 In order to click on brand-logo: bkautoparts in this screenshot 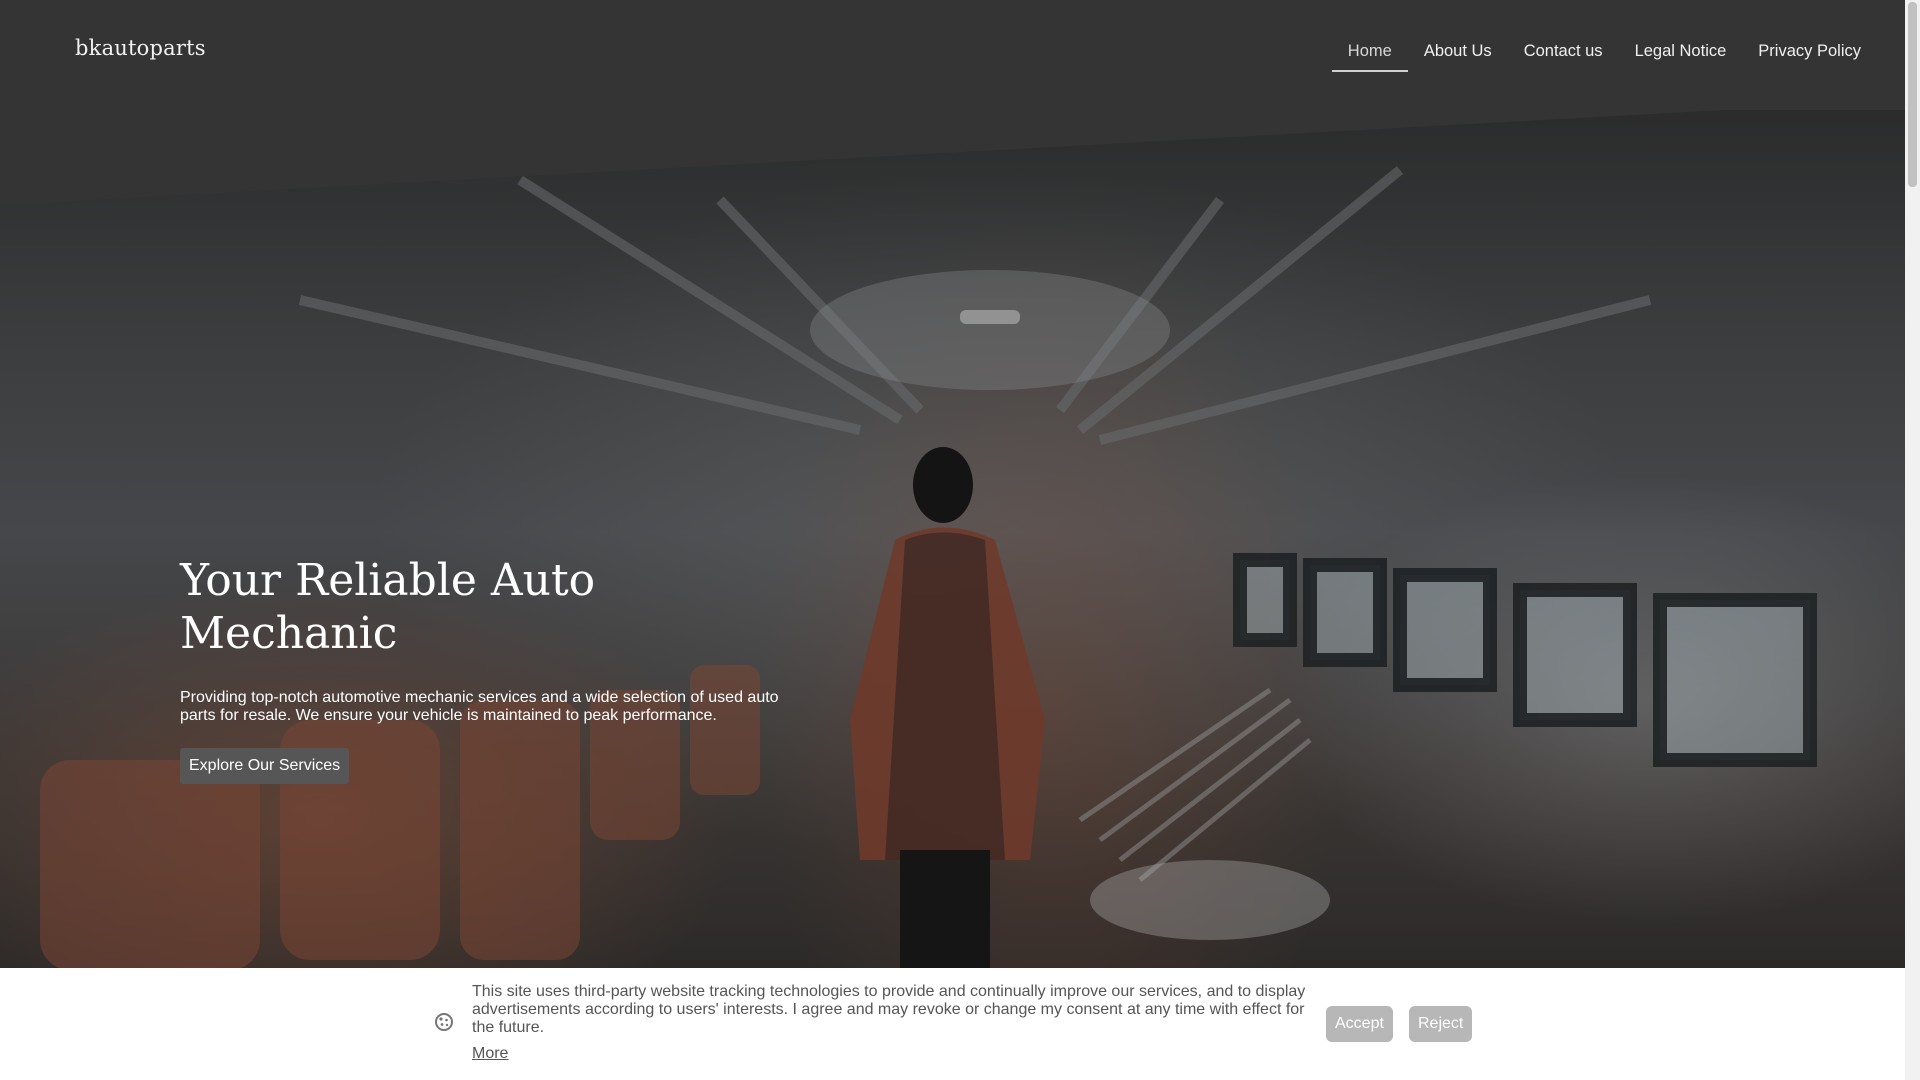, I will do `click(140, 48)`.